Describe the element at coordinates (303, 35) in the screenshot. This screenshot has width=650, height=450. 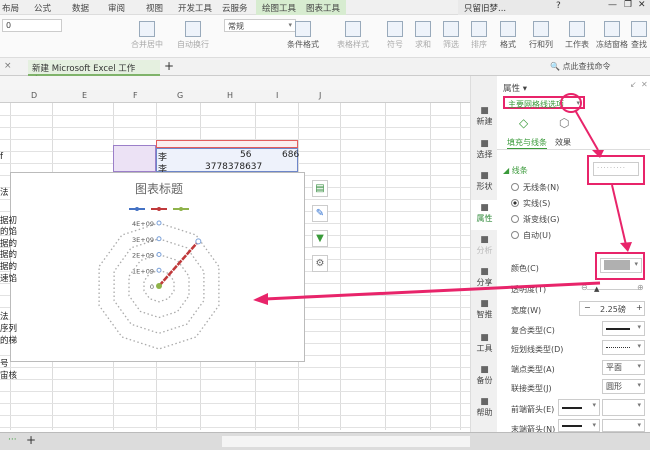
I see `ribbon-button: 条件格式` at that location.